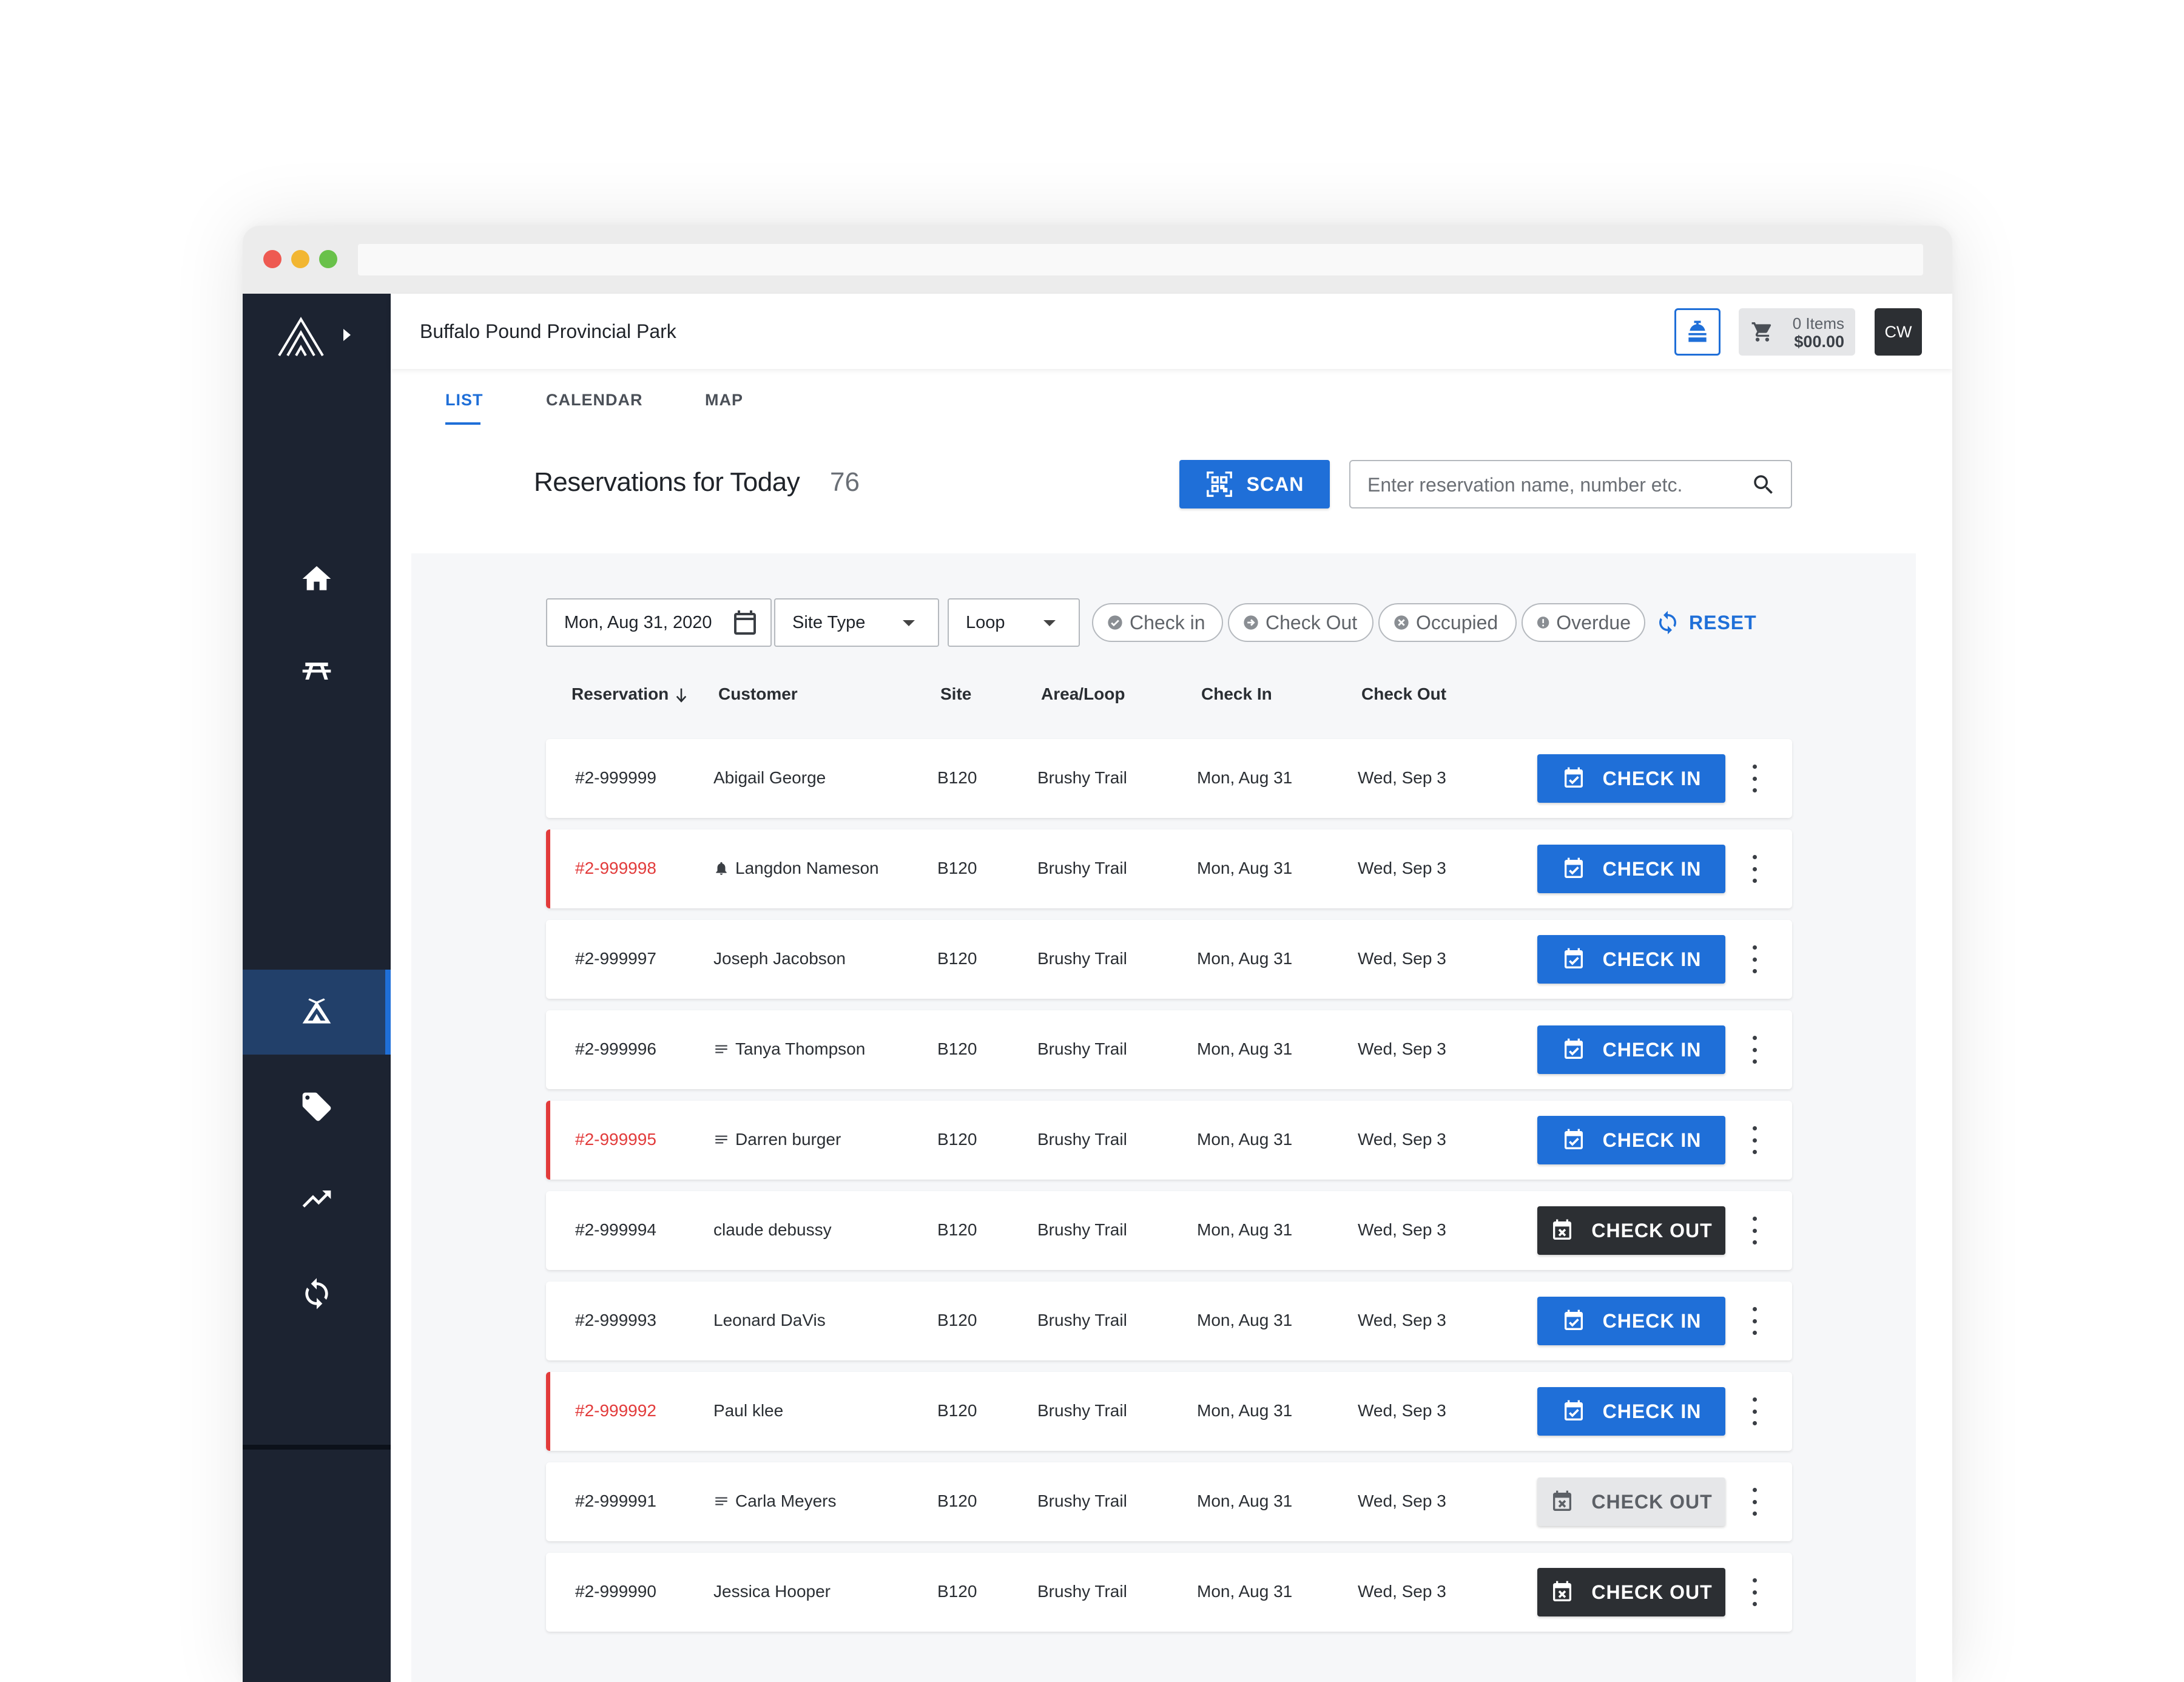 The height and width of the screenshot is (1682, 2184). What do you see at coordinates (769, 1320) in the screenshot?
I see `customer-name: Leonard DaVis` at bounding box center [769, 1320].